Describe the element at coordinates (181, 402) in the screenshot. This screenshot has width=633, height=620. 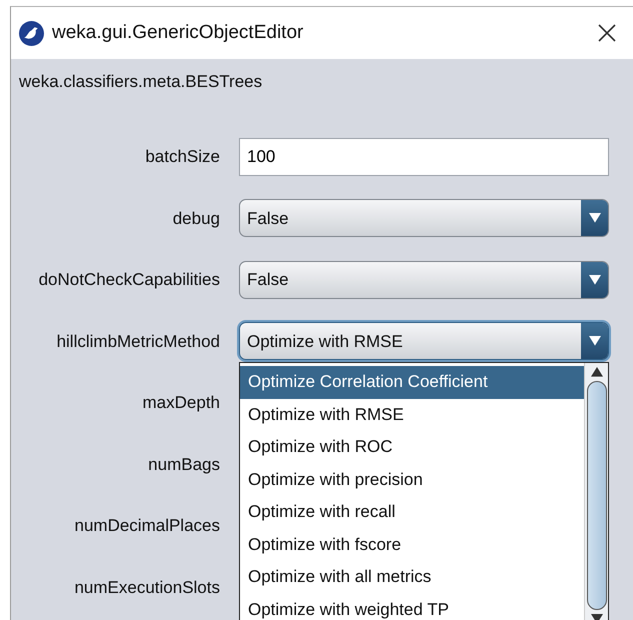
I see `property-label: maxDepth` at that location.